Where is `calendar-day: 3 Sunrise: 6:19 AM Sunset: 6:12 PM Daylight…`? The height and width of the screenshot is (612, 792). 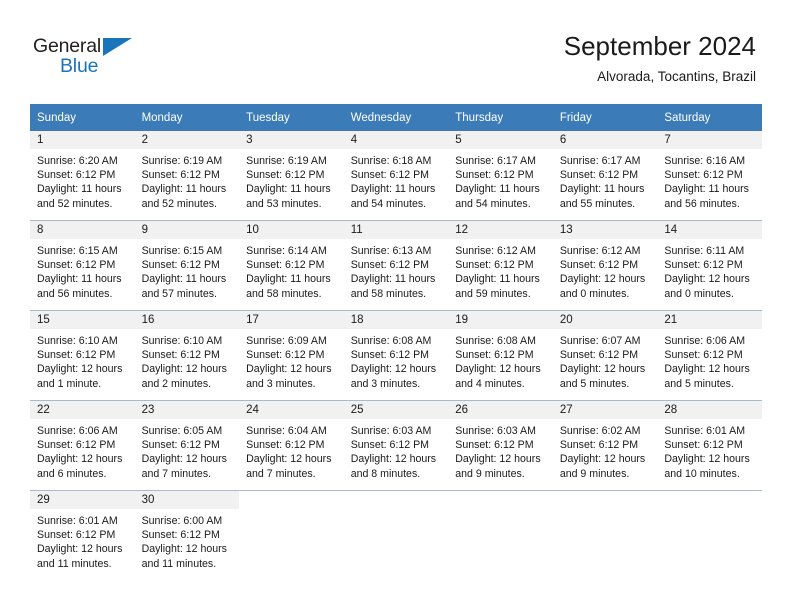
calendar-day: 3 Sunrise: 6:19 AM Sunset: 6:12 PM Daylight… is located at coordinates (291, 175).